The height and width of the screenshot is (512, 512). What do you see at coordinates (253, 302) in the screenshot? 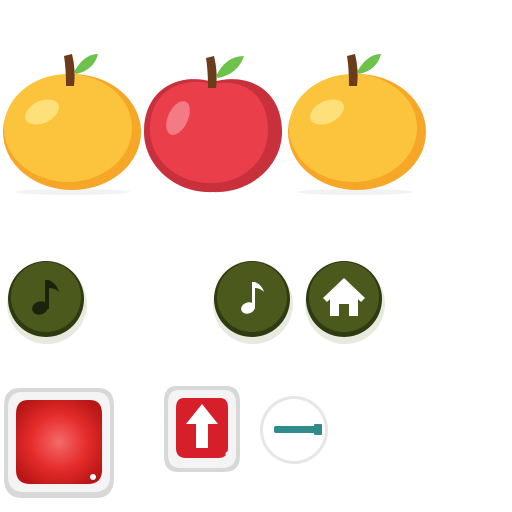
I see `music-button` at bounding box center [253, 302].